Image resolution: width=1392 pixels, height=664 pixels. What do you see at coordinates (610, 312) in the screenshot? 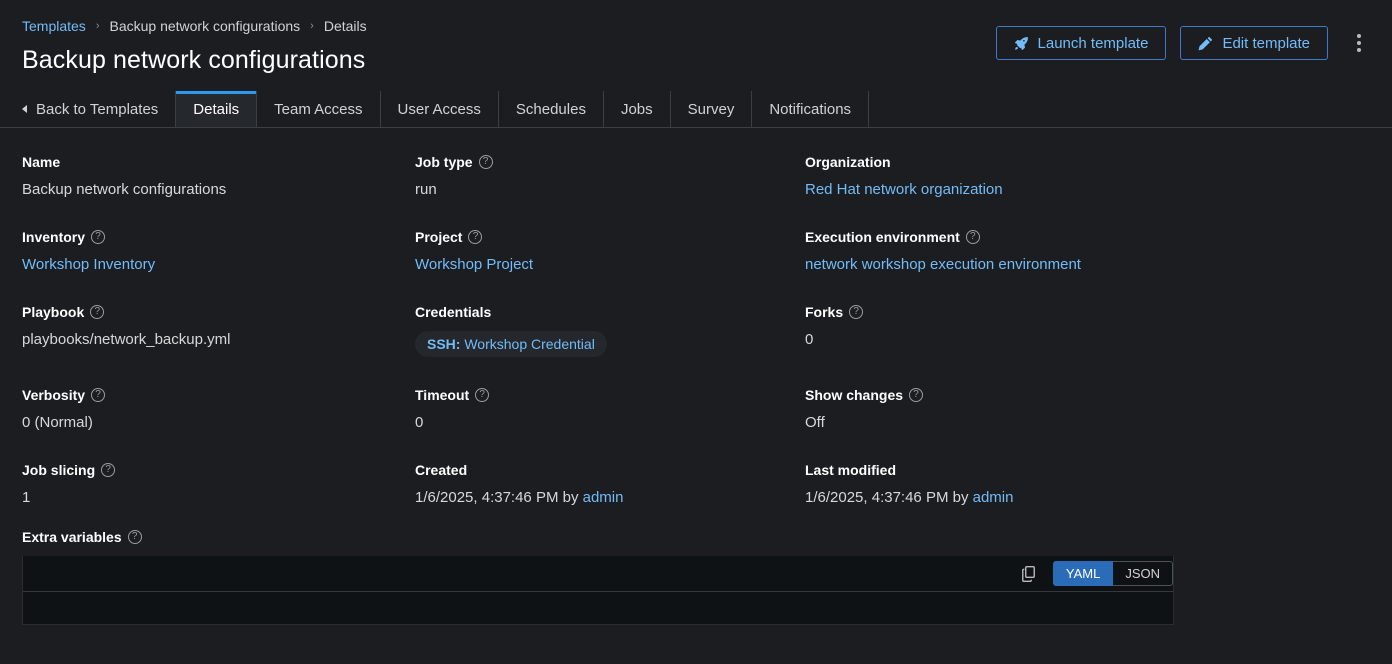
I see `field-credentials-label: Credentials` at bounding box center [610, 312].